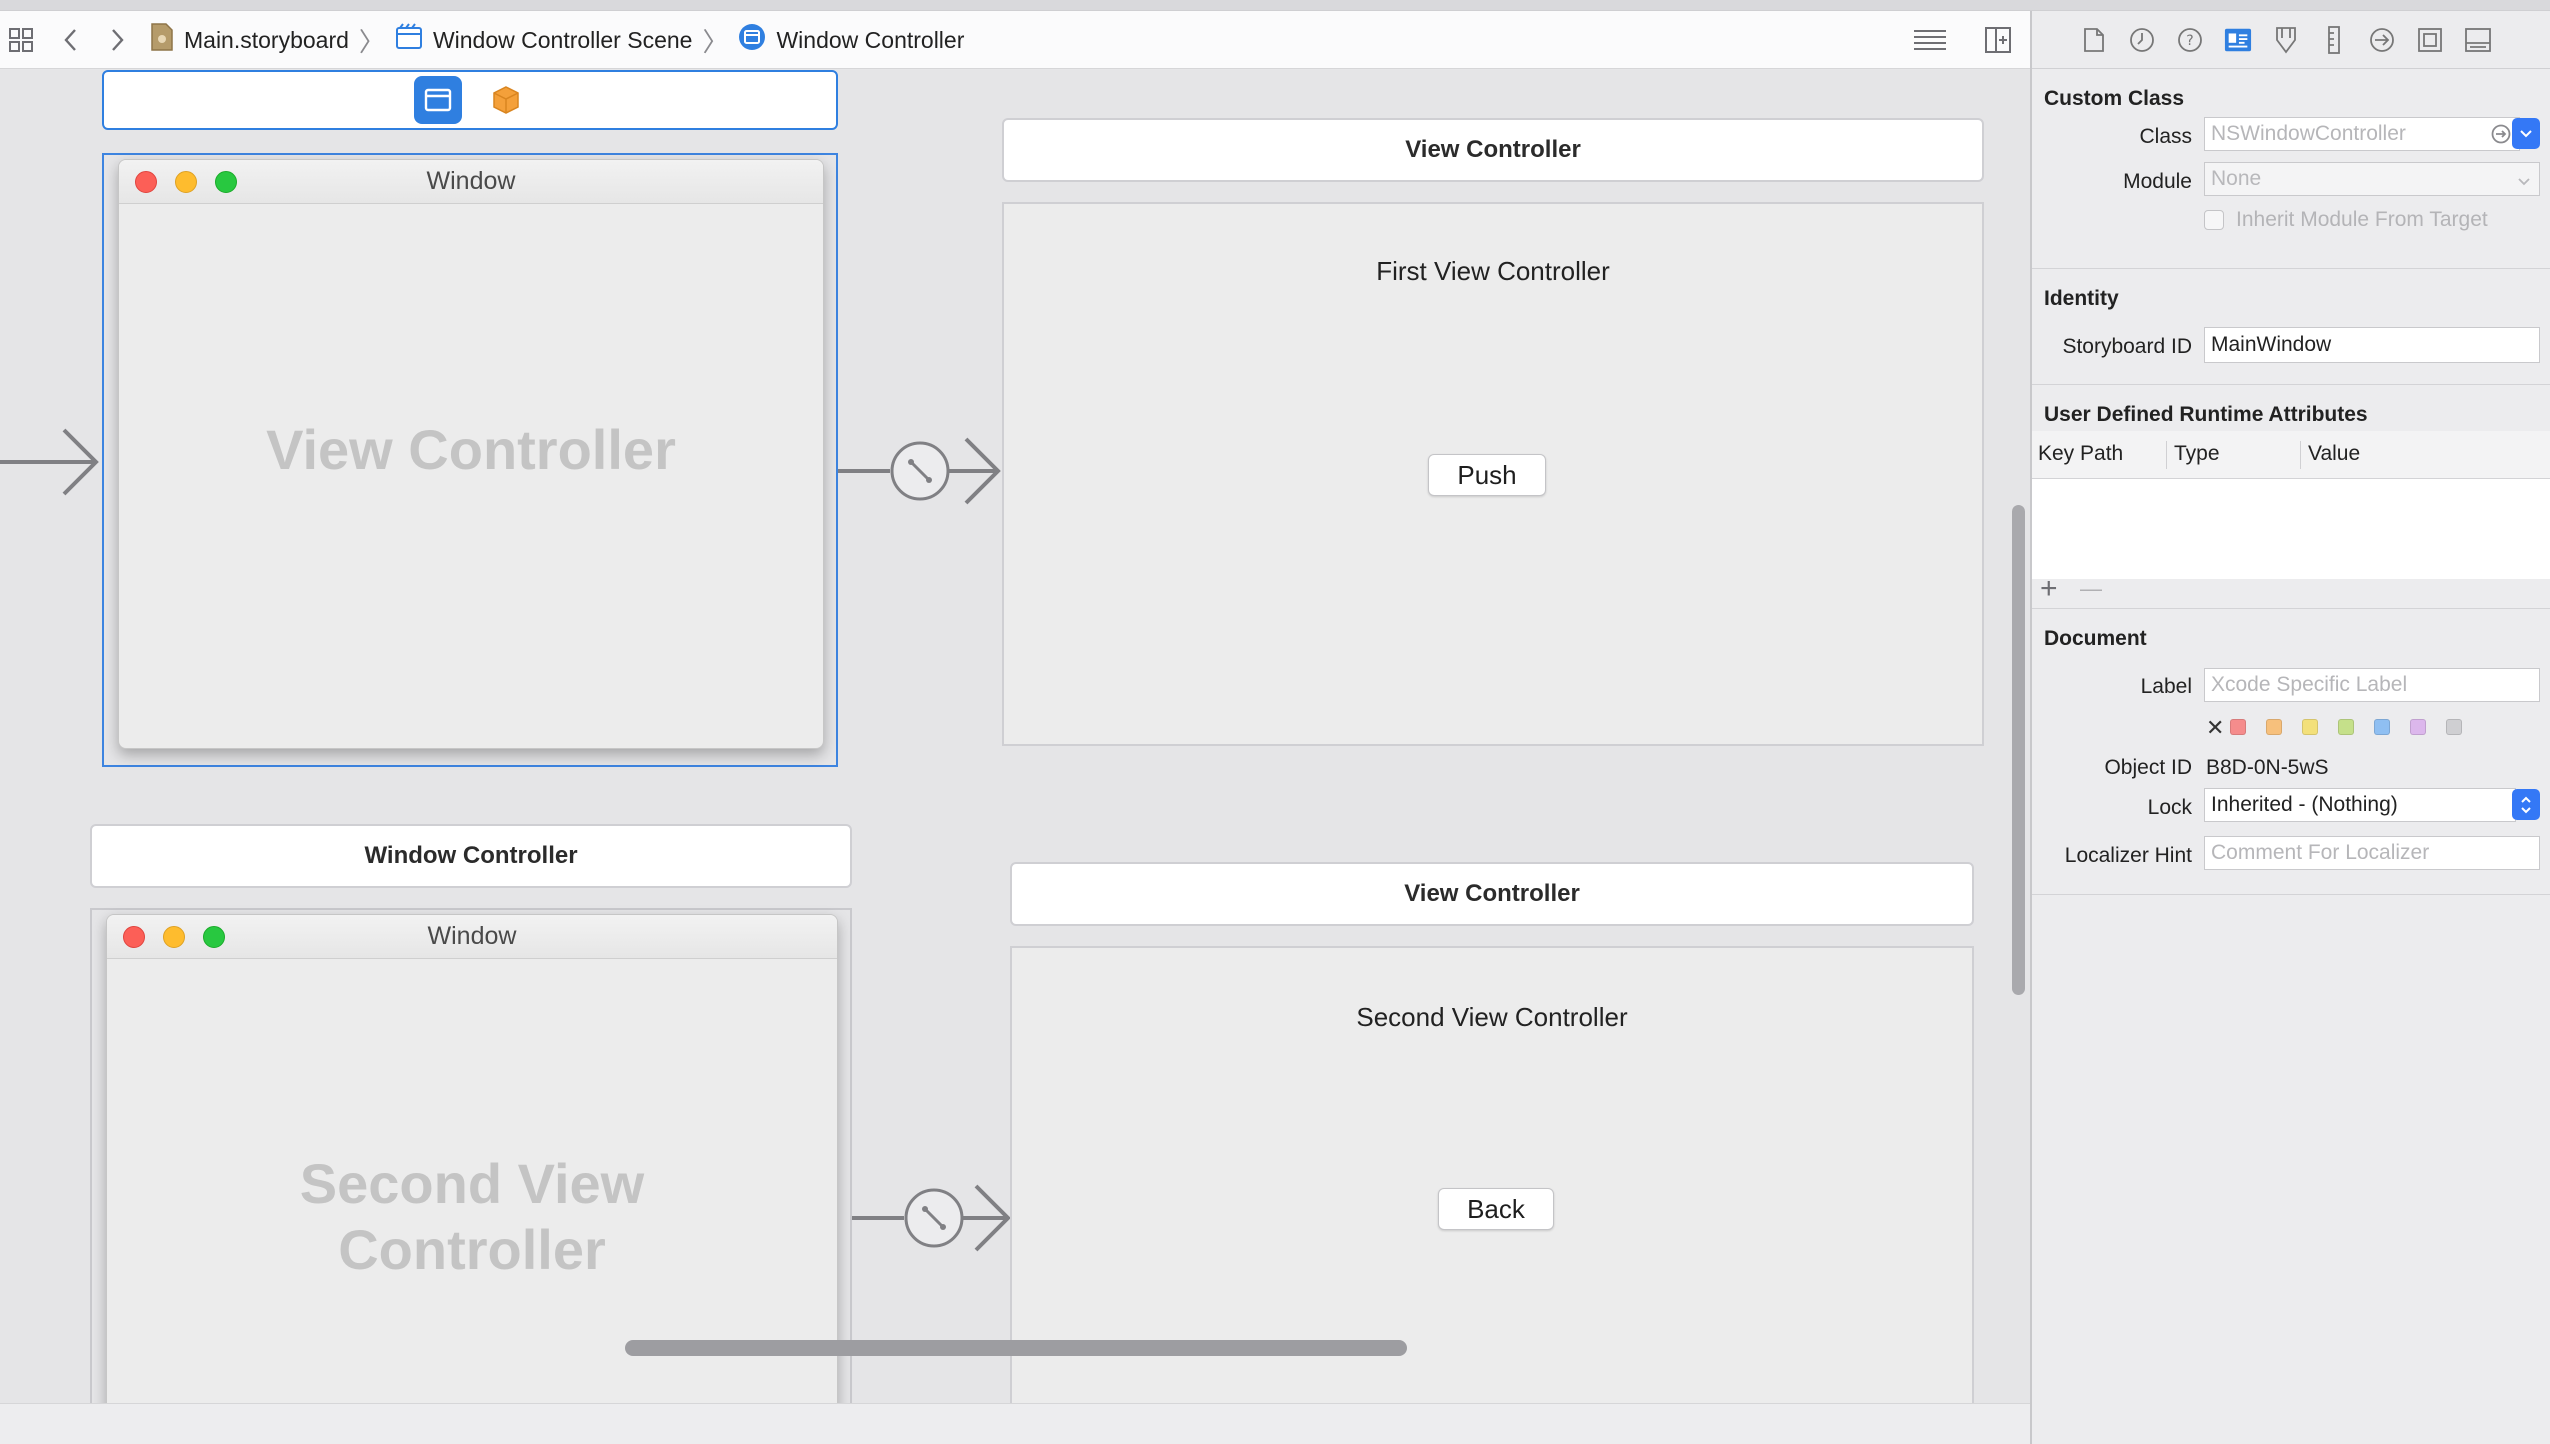 The height and width of the screenshot is (1444, 2550). What do you see at coordinates (52, 462) in the screenshot?
I see `entry-point-arrow-icon` at bounding box center [52, 462].